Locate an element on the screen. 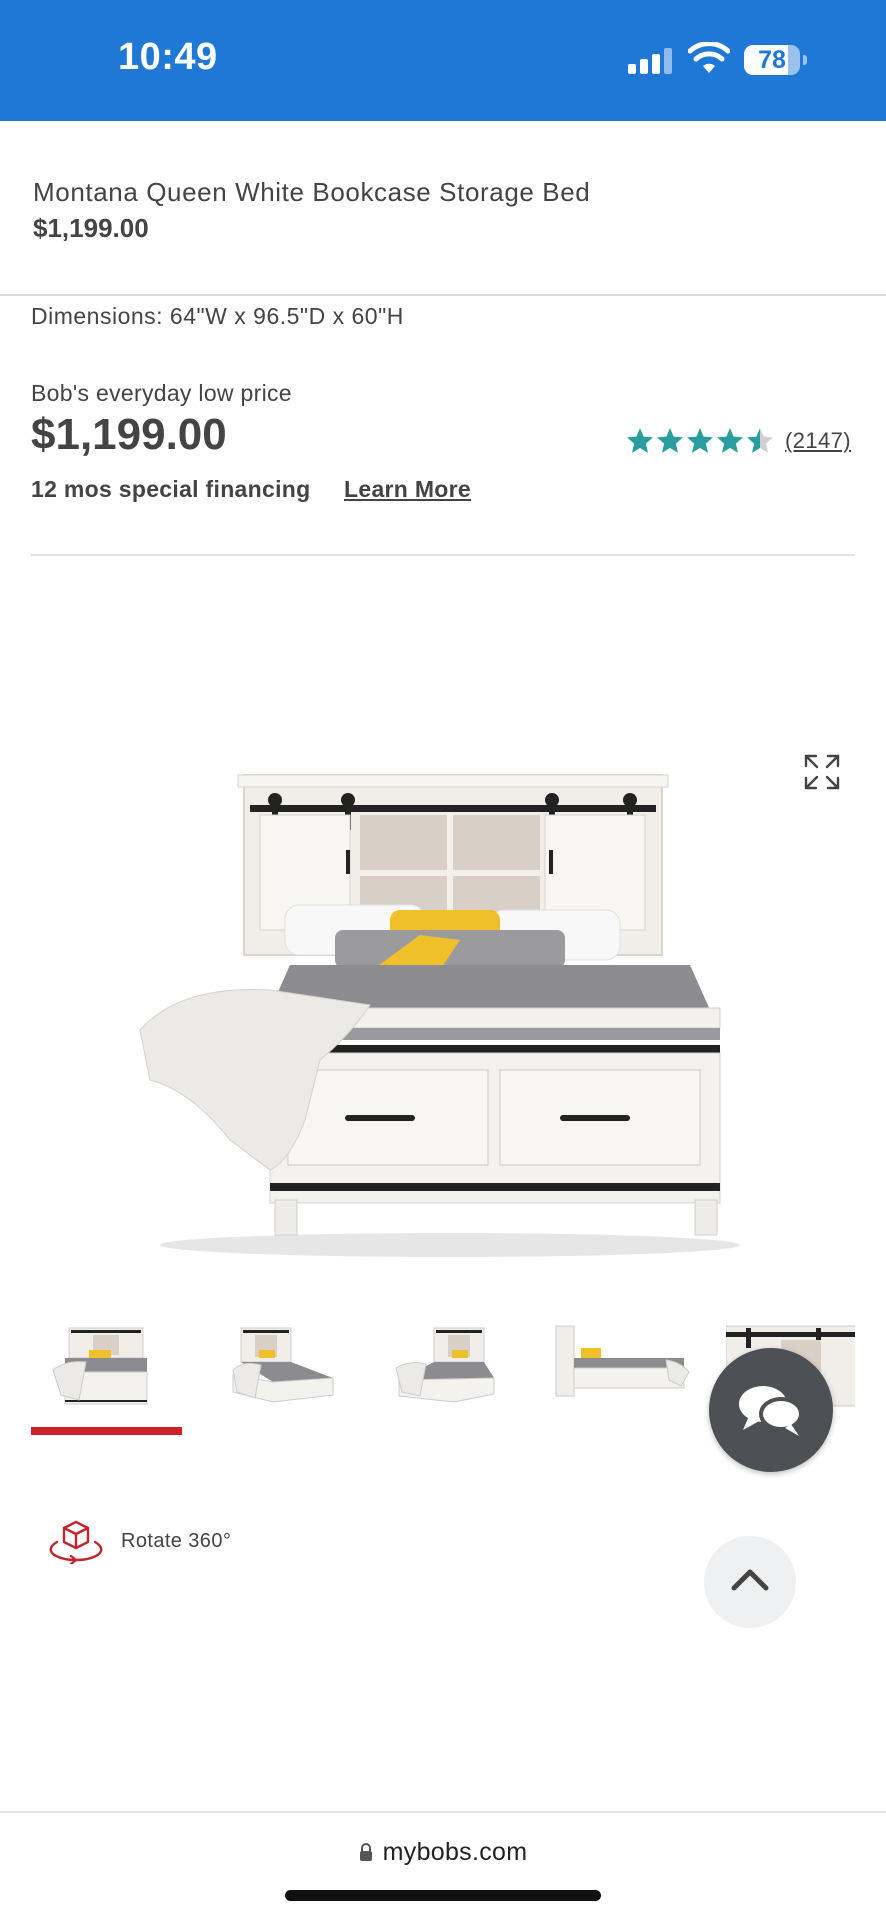 The width and height of the screenshot is (886, 1920). financing-text: 12 mos special financing is located at coordinates (171, 489).